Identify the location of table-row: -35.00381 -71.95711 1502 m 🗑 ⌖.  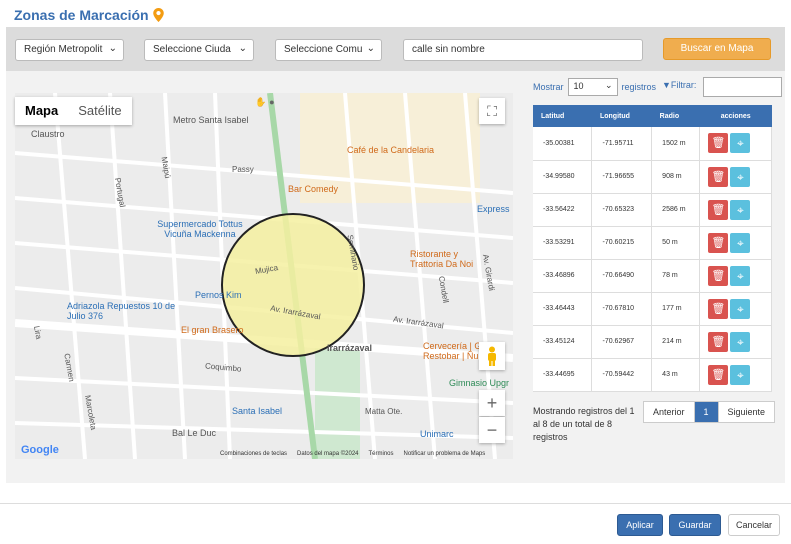
(652, 144).